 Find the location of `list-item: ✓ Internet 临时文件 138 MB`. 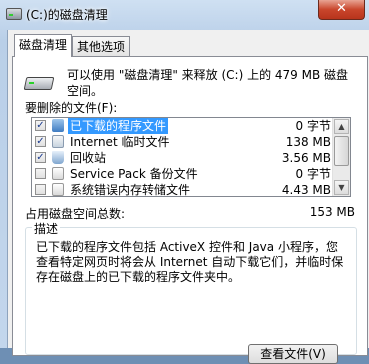

list-item: ✓ Internet 临时文件 138 MB is located at coordinates (183, 142).